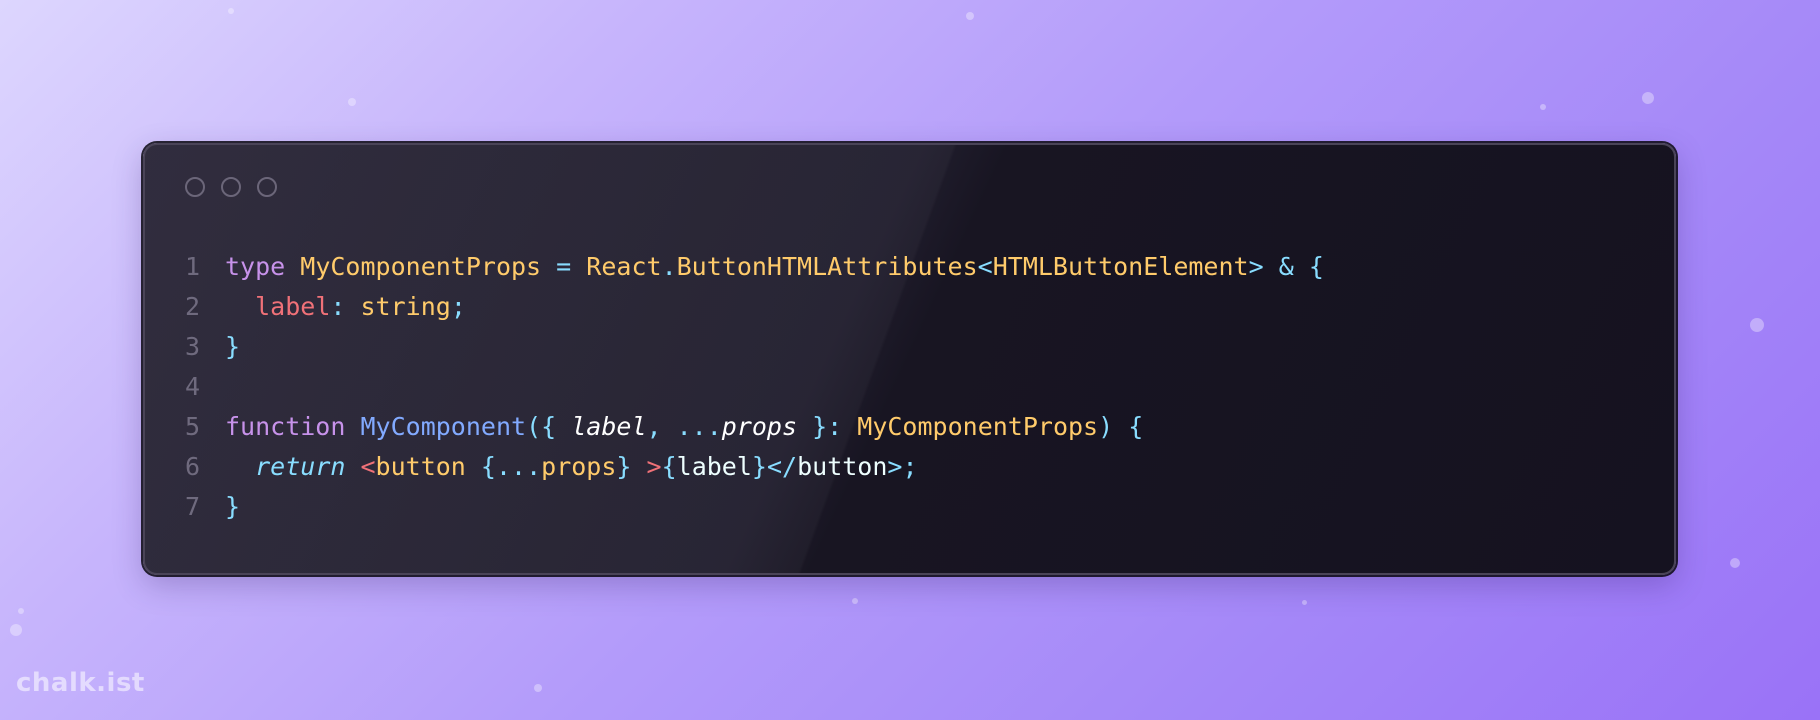 This screenshot has width=1820, height=720. What do you see at coordinates (193, 386) in the screenshot?
I see `line-number: 4` at bounding box center [193, 386].